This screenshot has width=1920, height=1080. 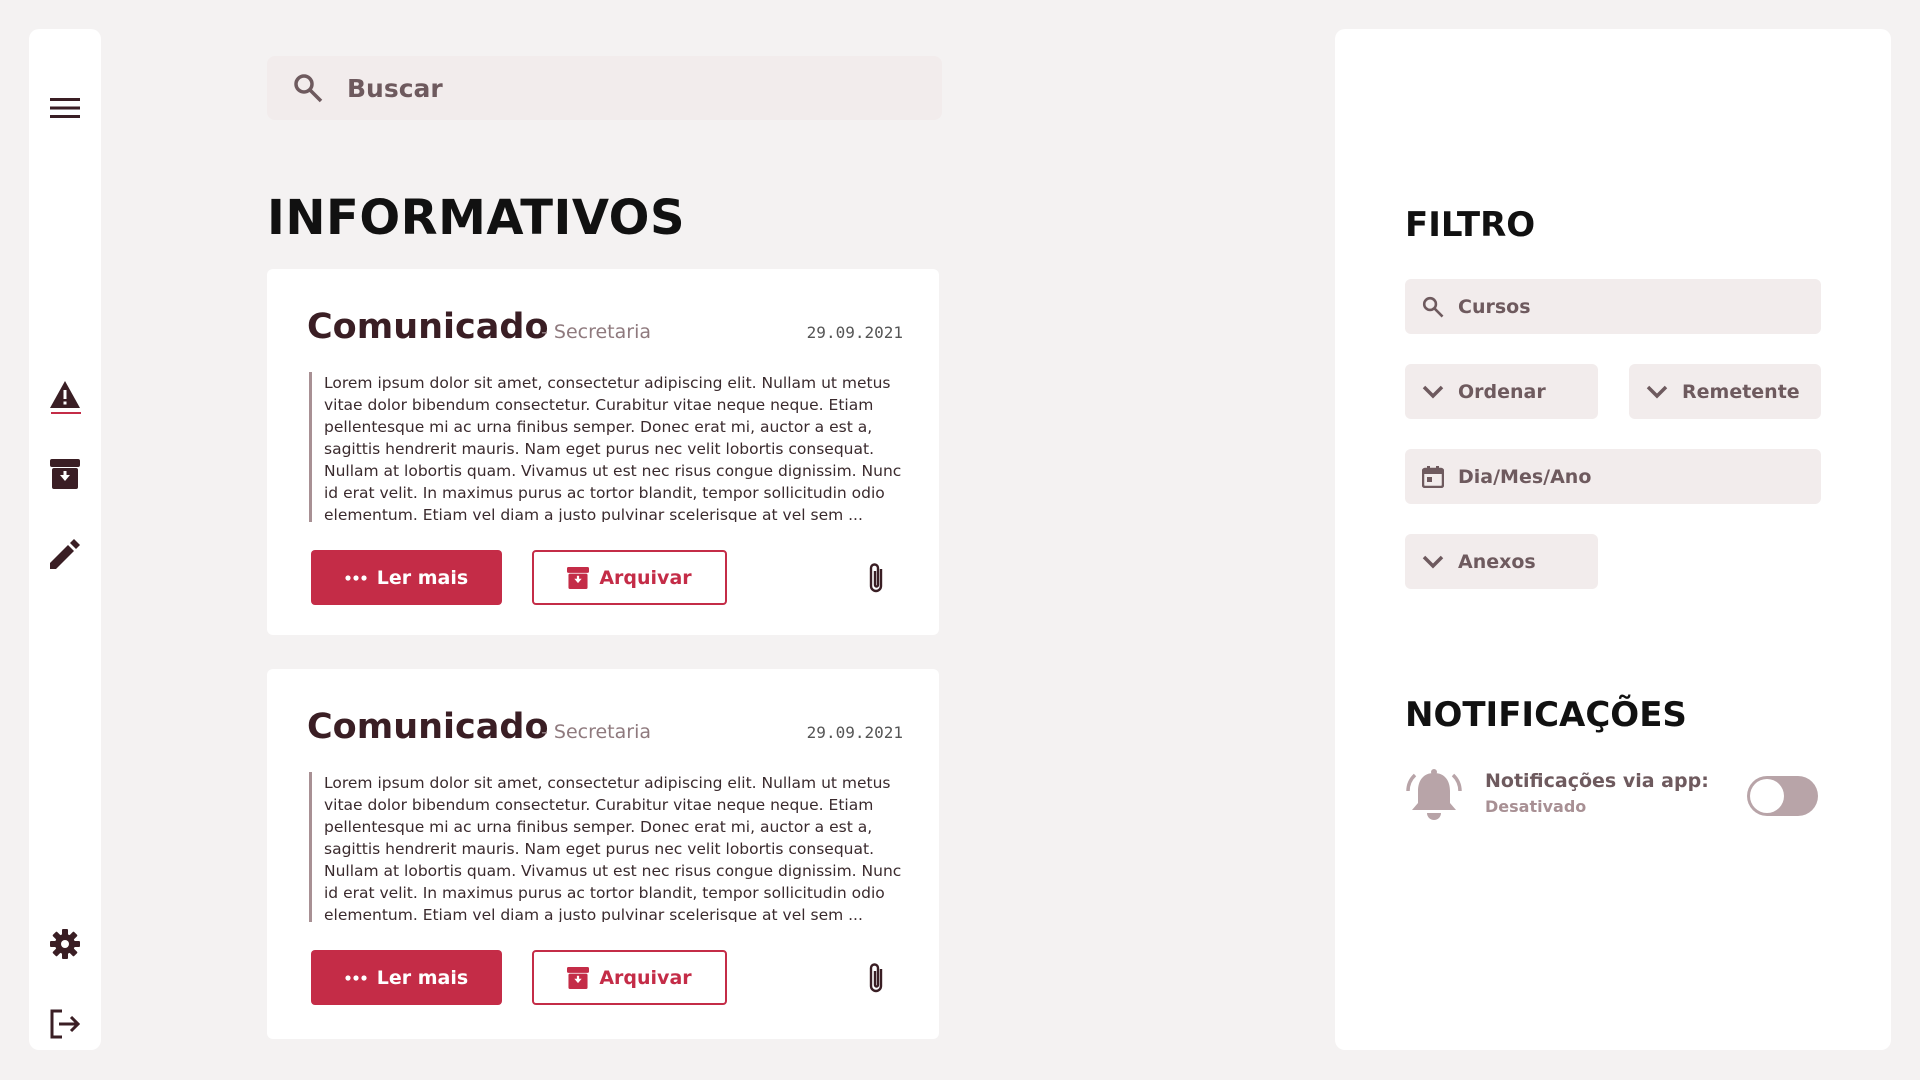 I want to click on attachments-dropdown: Anexos, so click(x=1501, y=561).